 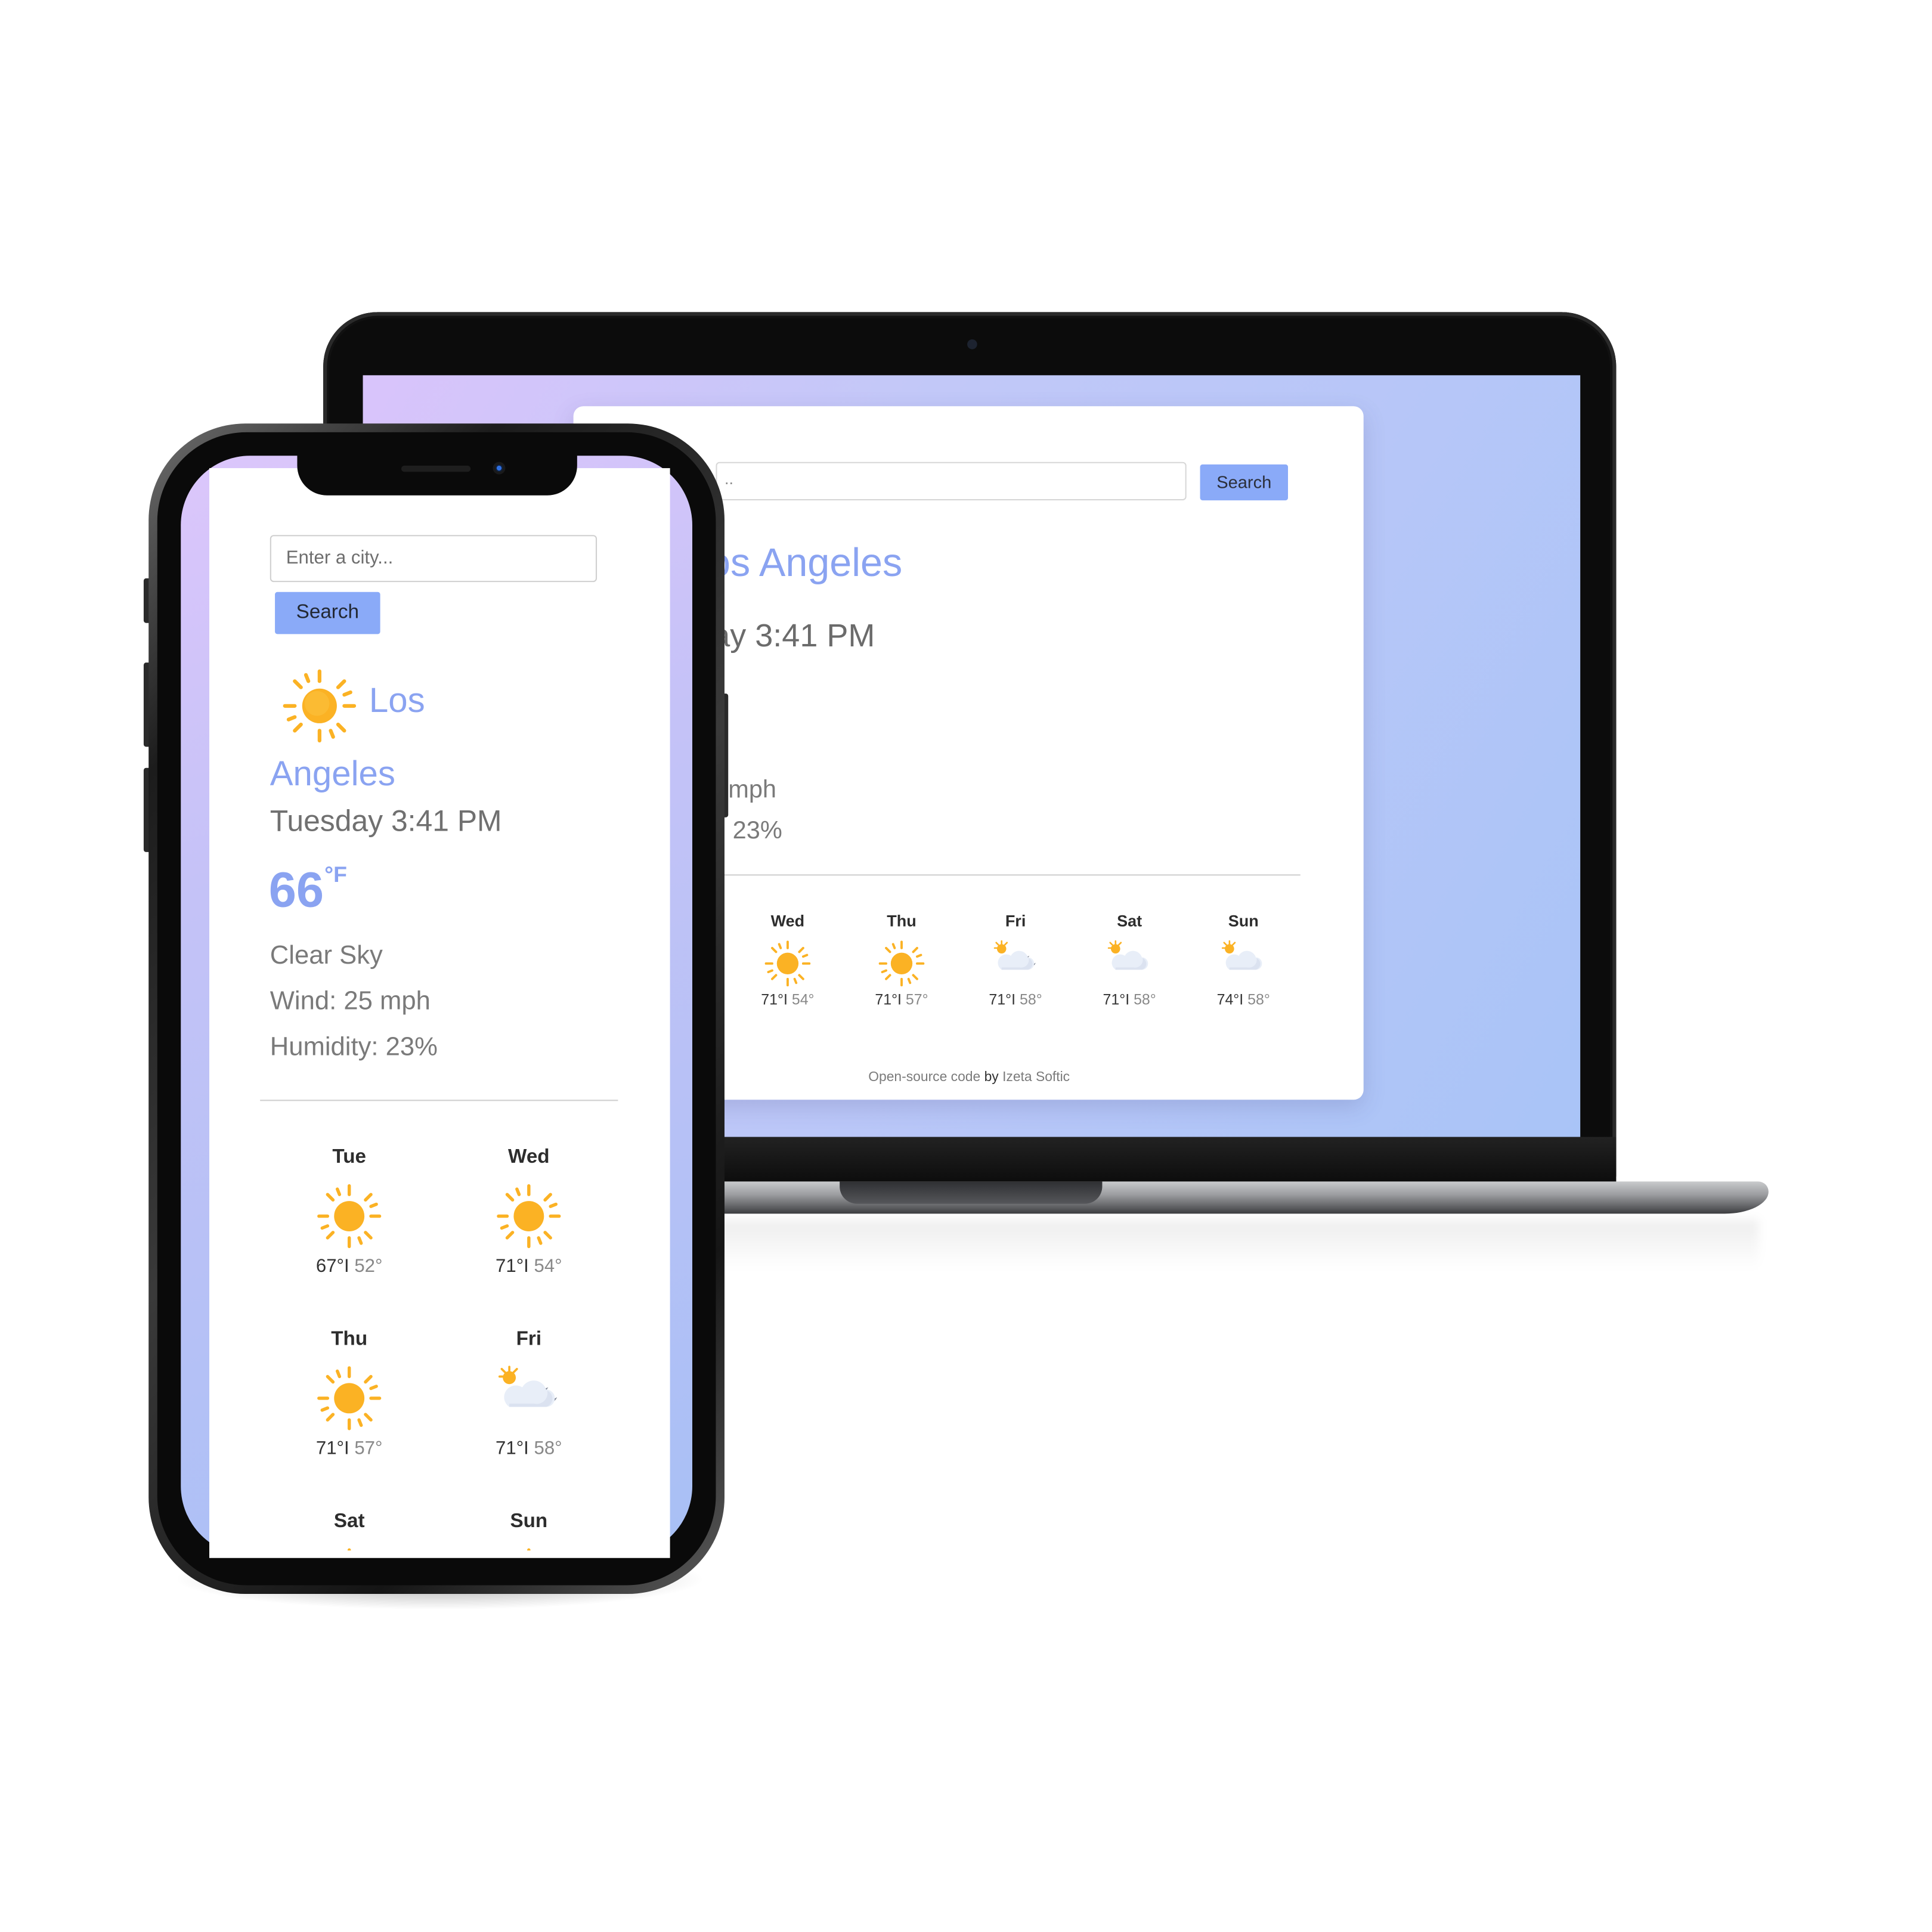 What do you see at coordinates (753, 790) in the screenshot?
I see `laptop-wind: mph` at bounding box center [753, 790].